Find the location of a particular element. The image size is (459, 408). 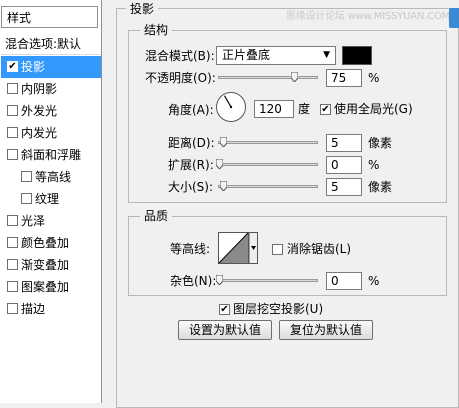

layer-knockout-label: 图层挖空投影(U) is located at coordinates (278, 309).